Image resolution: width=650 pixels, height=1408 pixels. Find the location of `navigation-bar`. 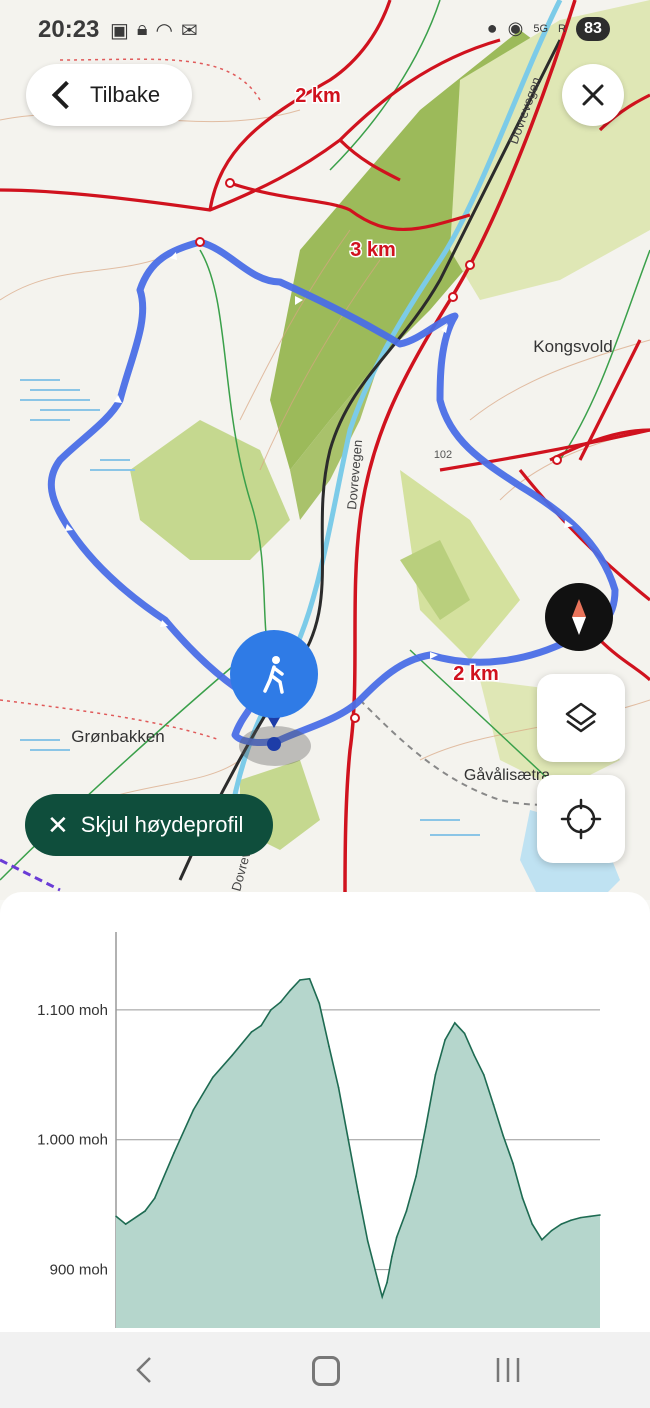

navigation-bar is located at coordinates (325, 1370).